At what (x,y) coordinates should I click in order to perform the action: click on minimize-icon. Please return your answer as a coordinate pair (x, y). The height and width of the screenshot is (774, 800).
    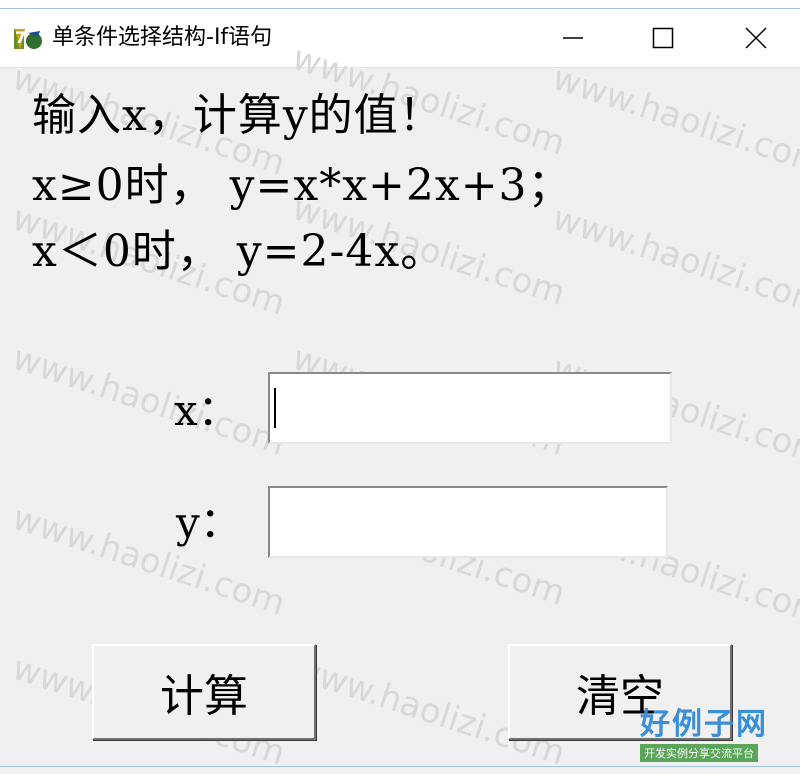
    Looking at the image, I should click on (573, 38).